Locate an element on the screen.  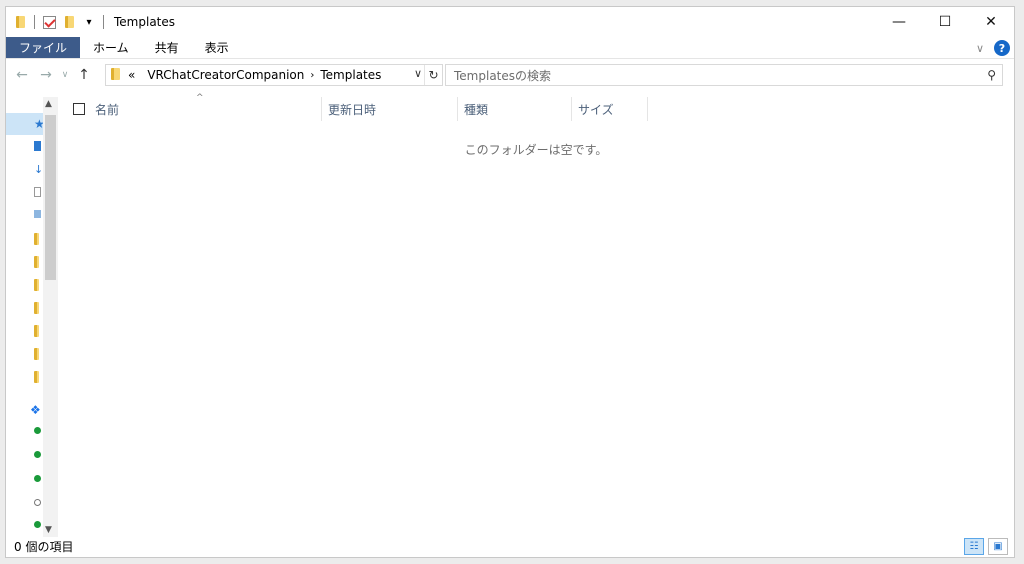
sort-ascending-icon: ^ is located at coordinates (200, 98).